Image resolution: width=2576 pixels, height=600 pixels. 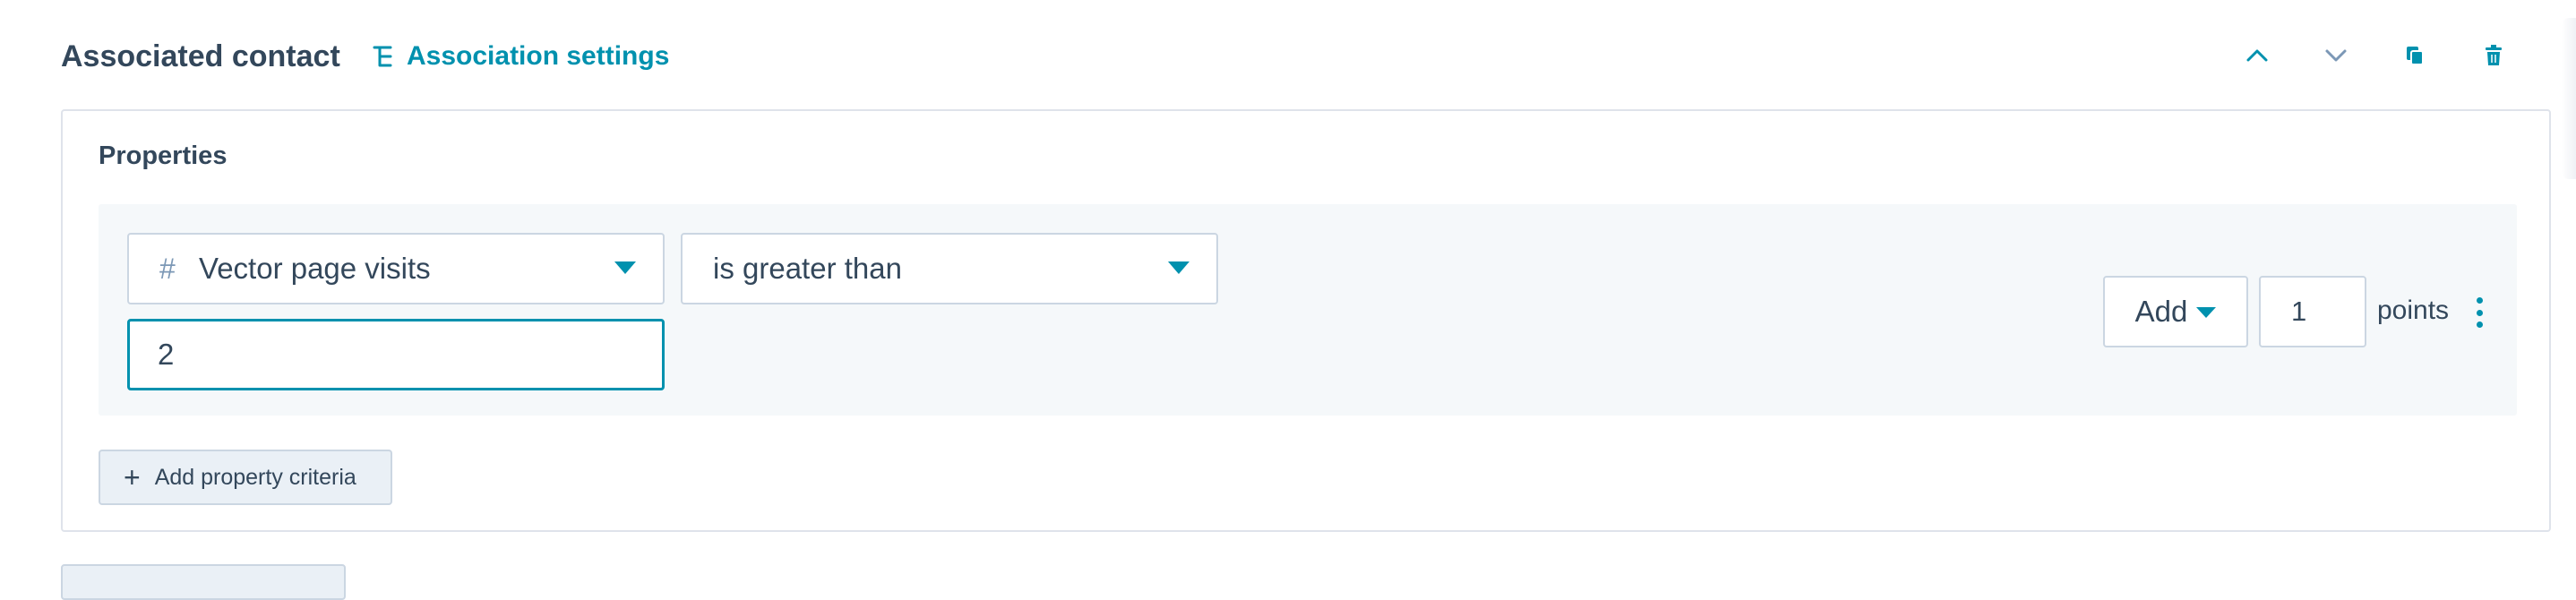 I want to click on score-action-dropdown: Add, so click(x=2175, y=312).